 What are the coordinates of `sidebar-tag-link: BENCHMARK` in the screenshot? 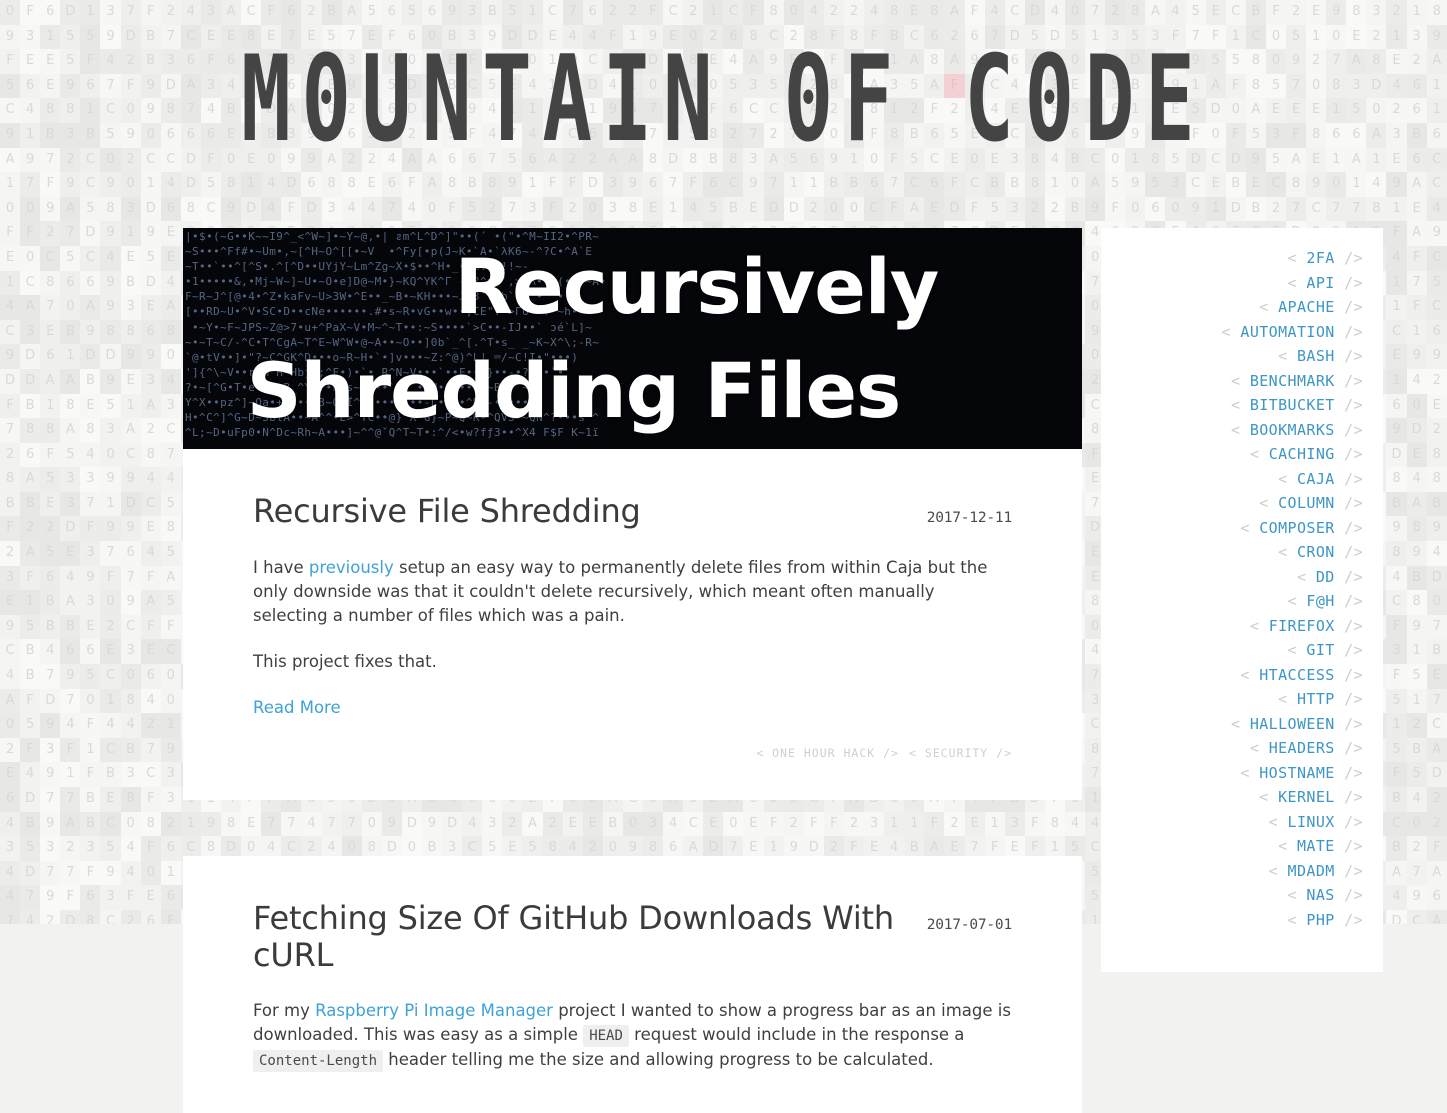 It's located at (1292, 381).